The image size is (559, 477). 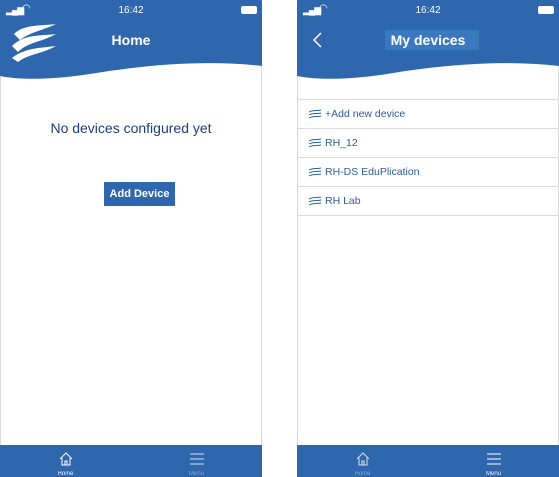 I want to click on device-item-rh-ds-eduplication: RH-DS EduPlication, so click(x=428, y=172).